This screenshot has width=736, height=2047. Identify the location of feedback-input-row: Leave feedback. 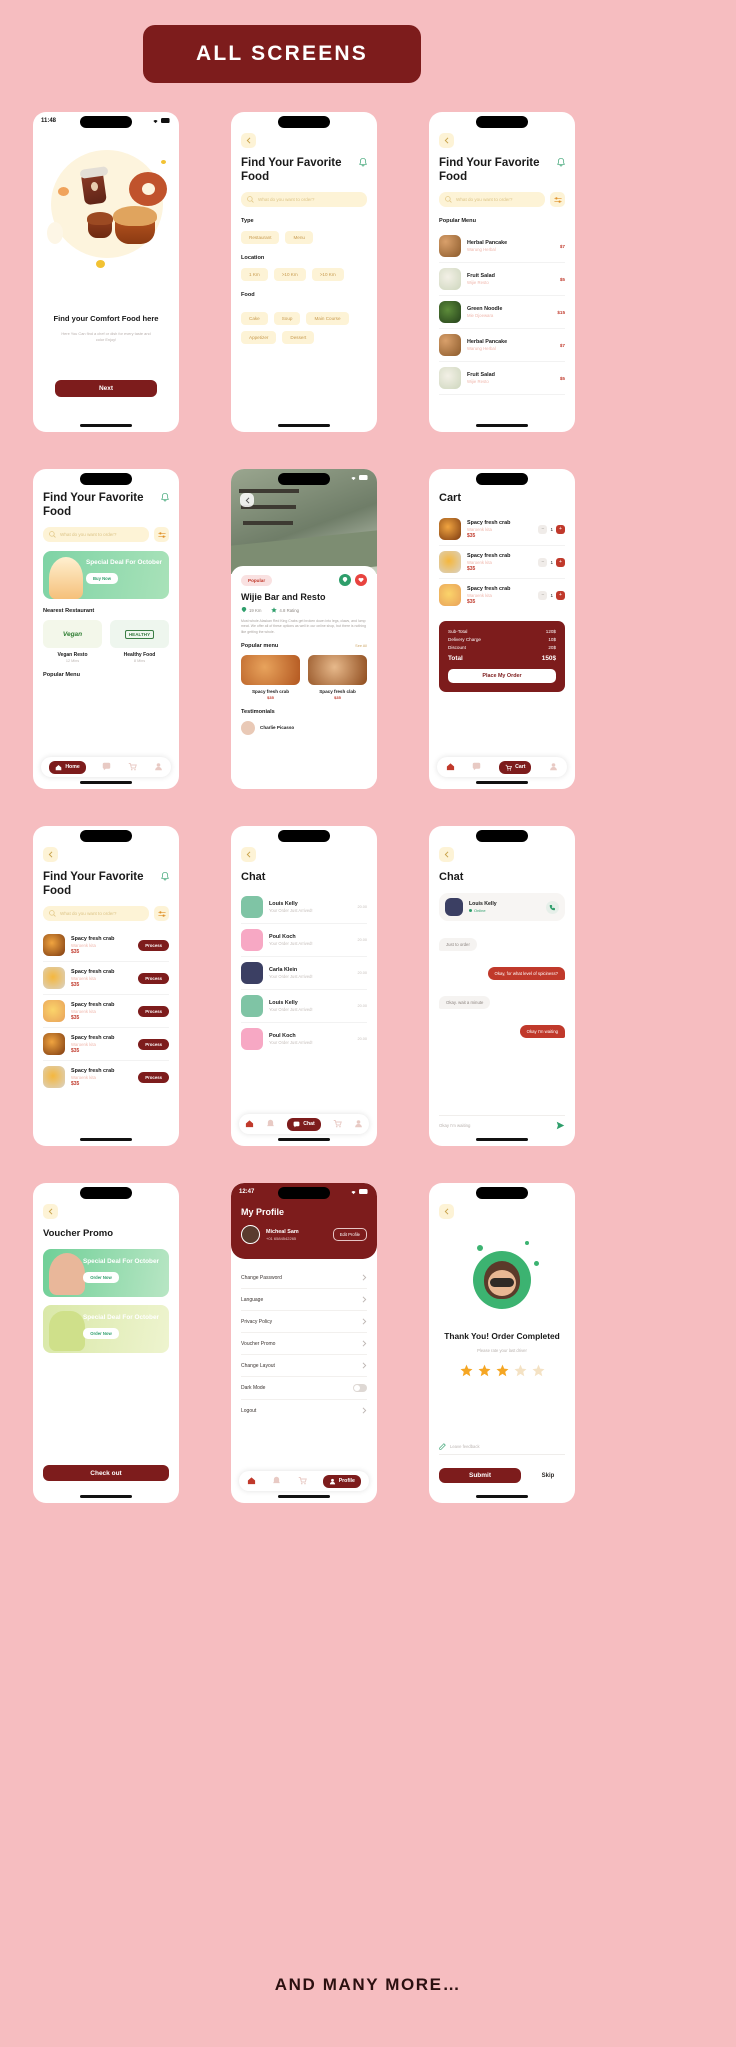
(502, 1449).